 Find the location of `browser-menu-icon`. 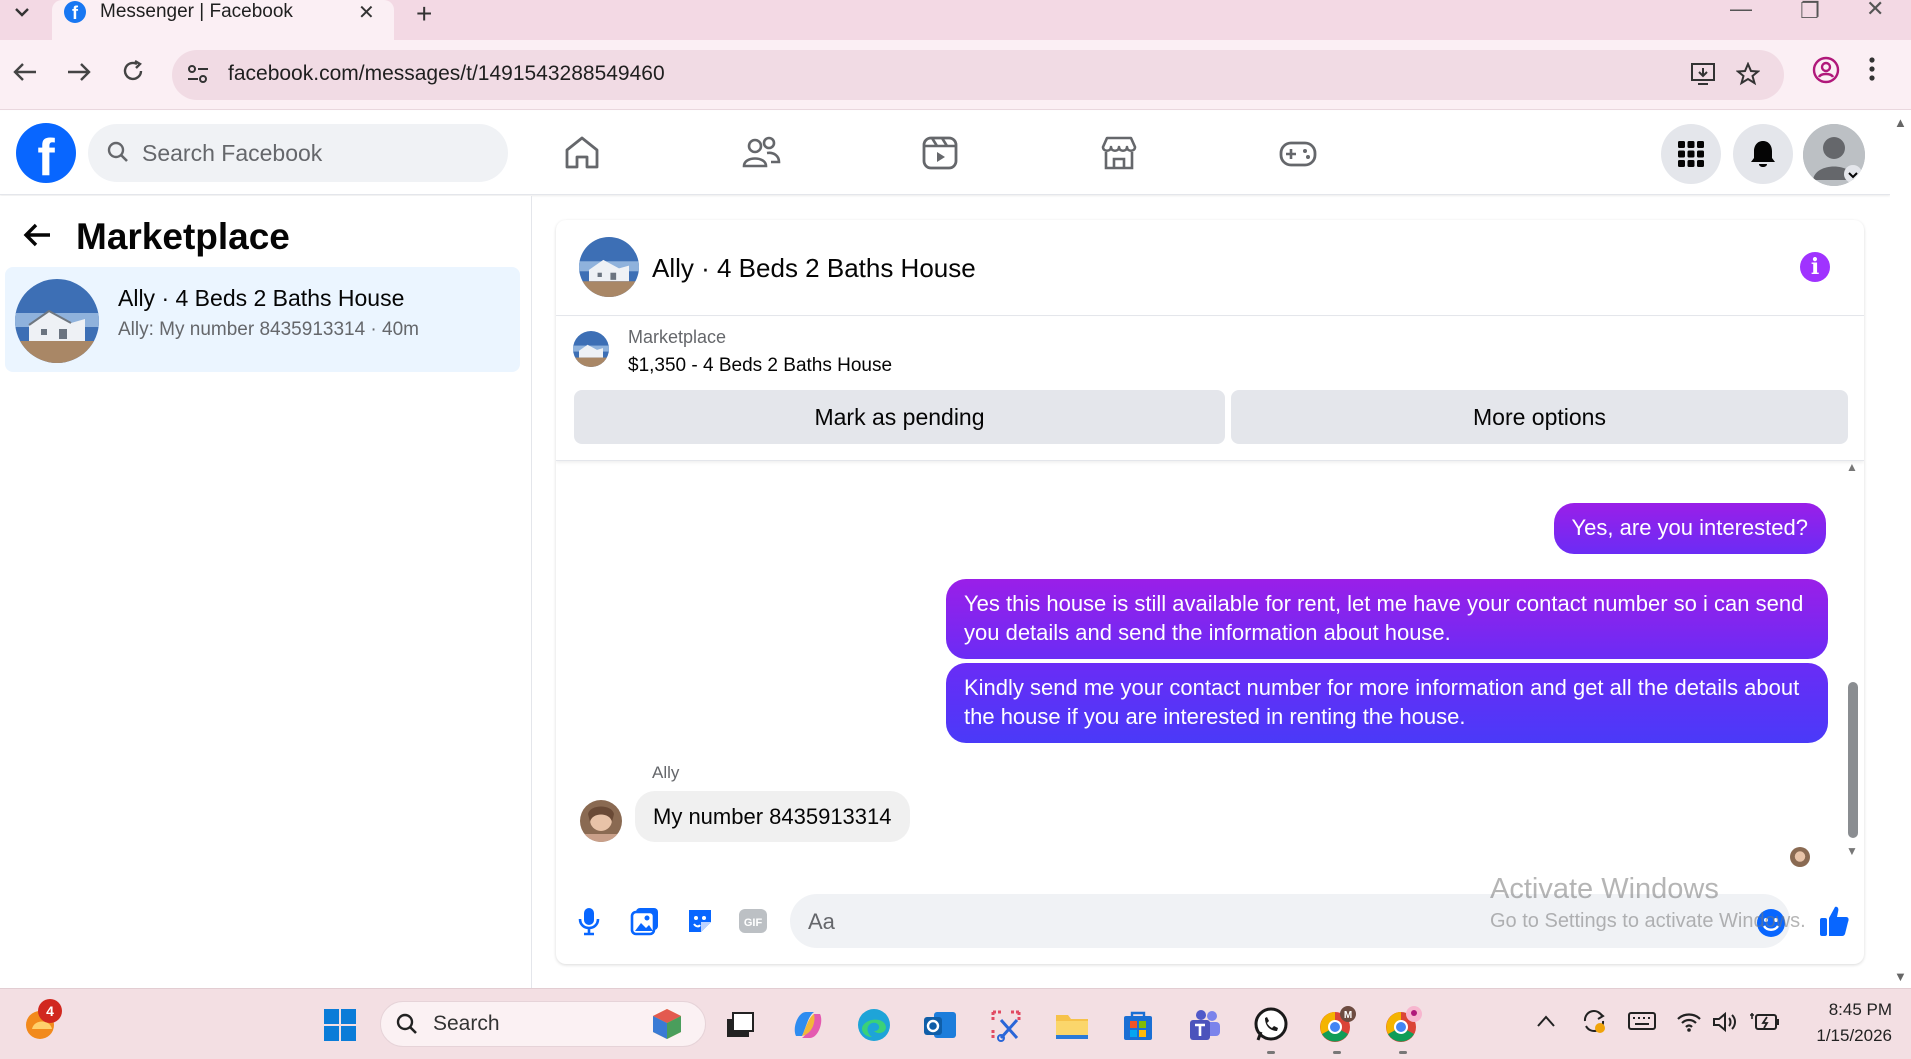

browser-menu-icon is located at coordinates (1872, 71).